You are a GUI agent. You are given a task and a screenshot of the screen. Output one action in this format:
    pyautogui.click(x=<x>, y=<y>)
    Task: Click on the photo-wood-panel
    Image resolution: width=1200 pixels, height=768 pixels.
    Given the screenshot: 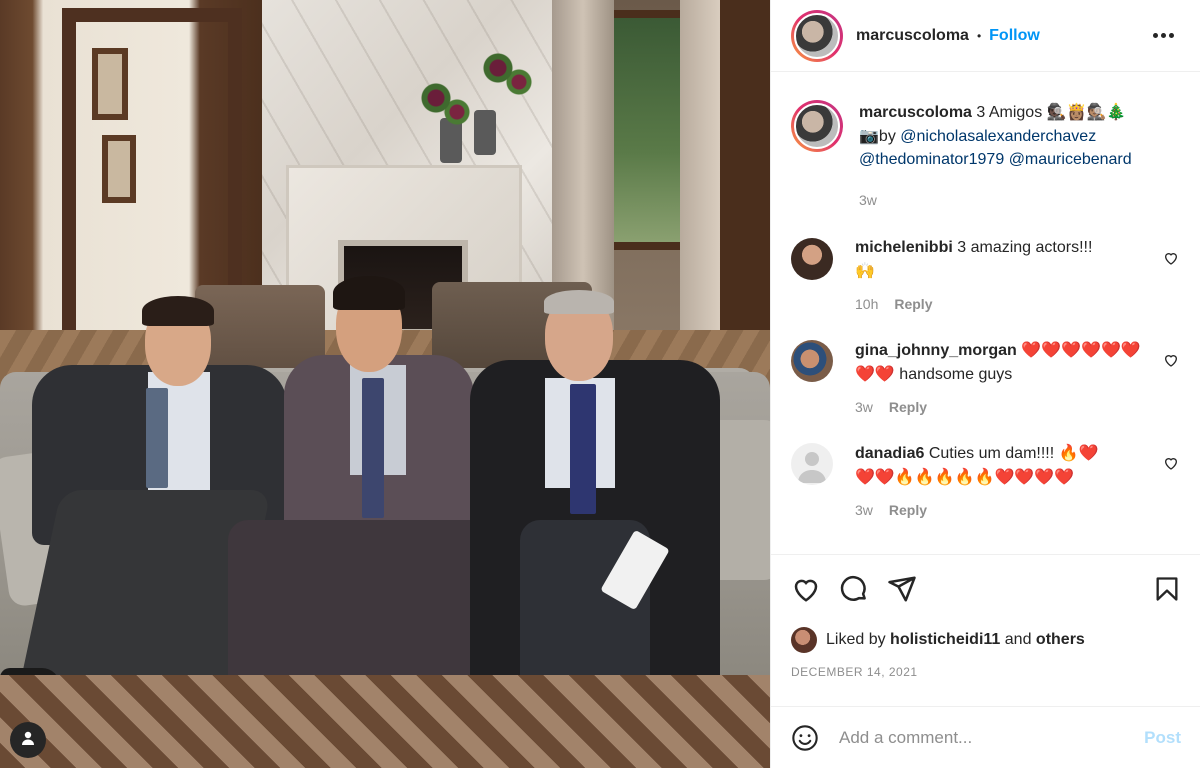 What is the action you would take?
    pyautogui.click(x=745, y=180)
    